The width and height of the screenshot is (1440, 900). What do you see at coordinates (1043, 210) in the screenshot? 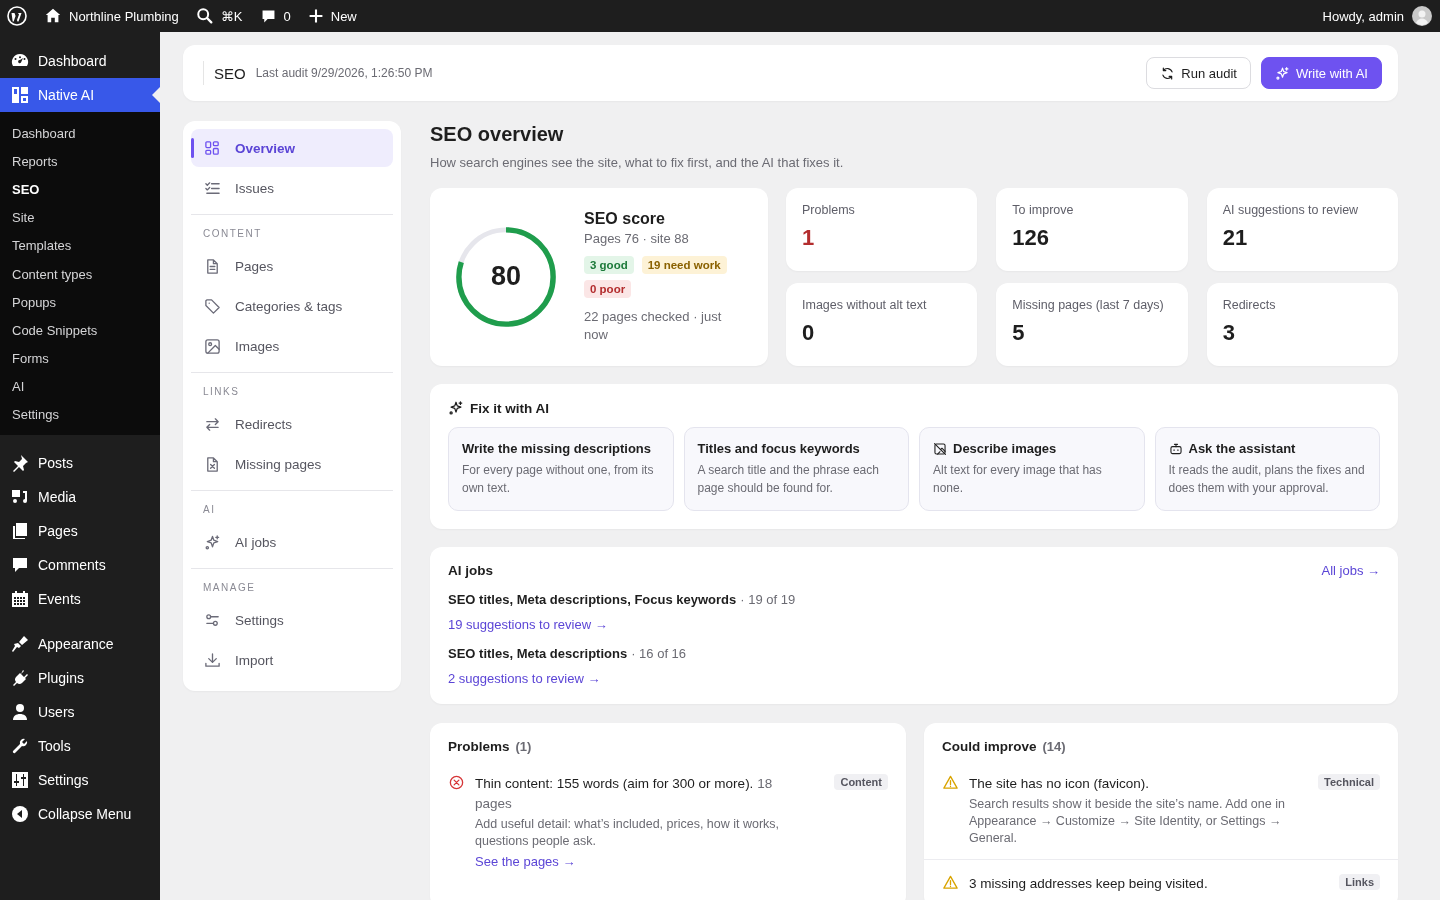
I see `stat-label: To improve` at bounding box center [1043, 210].